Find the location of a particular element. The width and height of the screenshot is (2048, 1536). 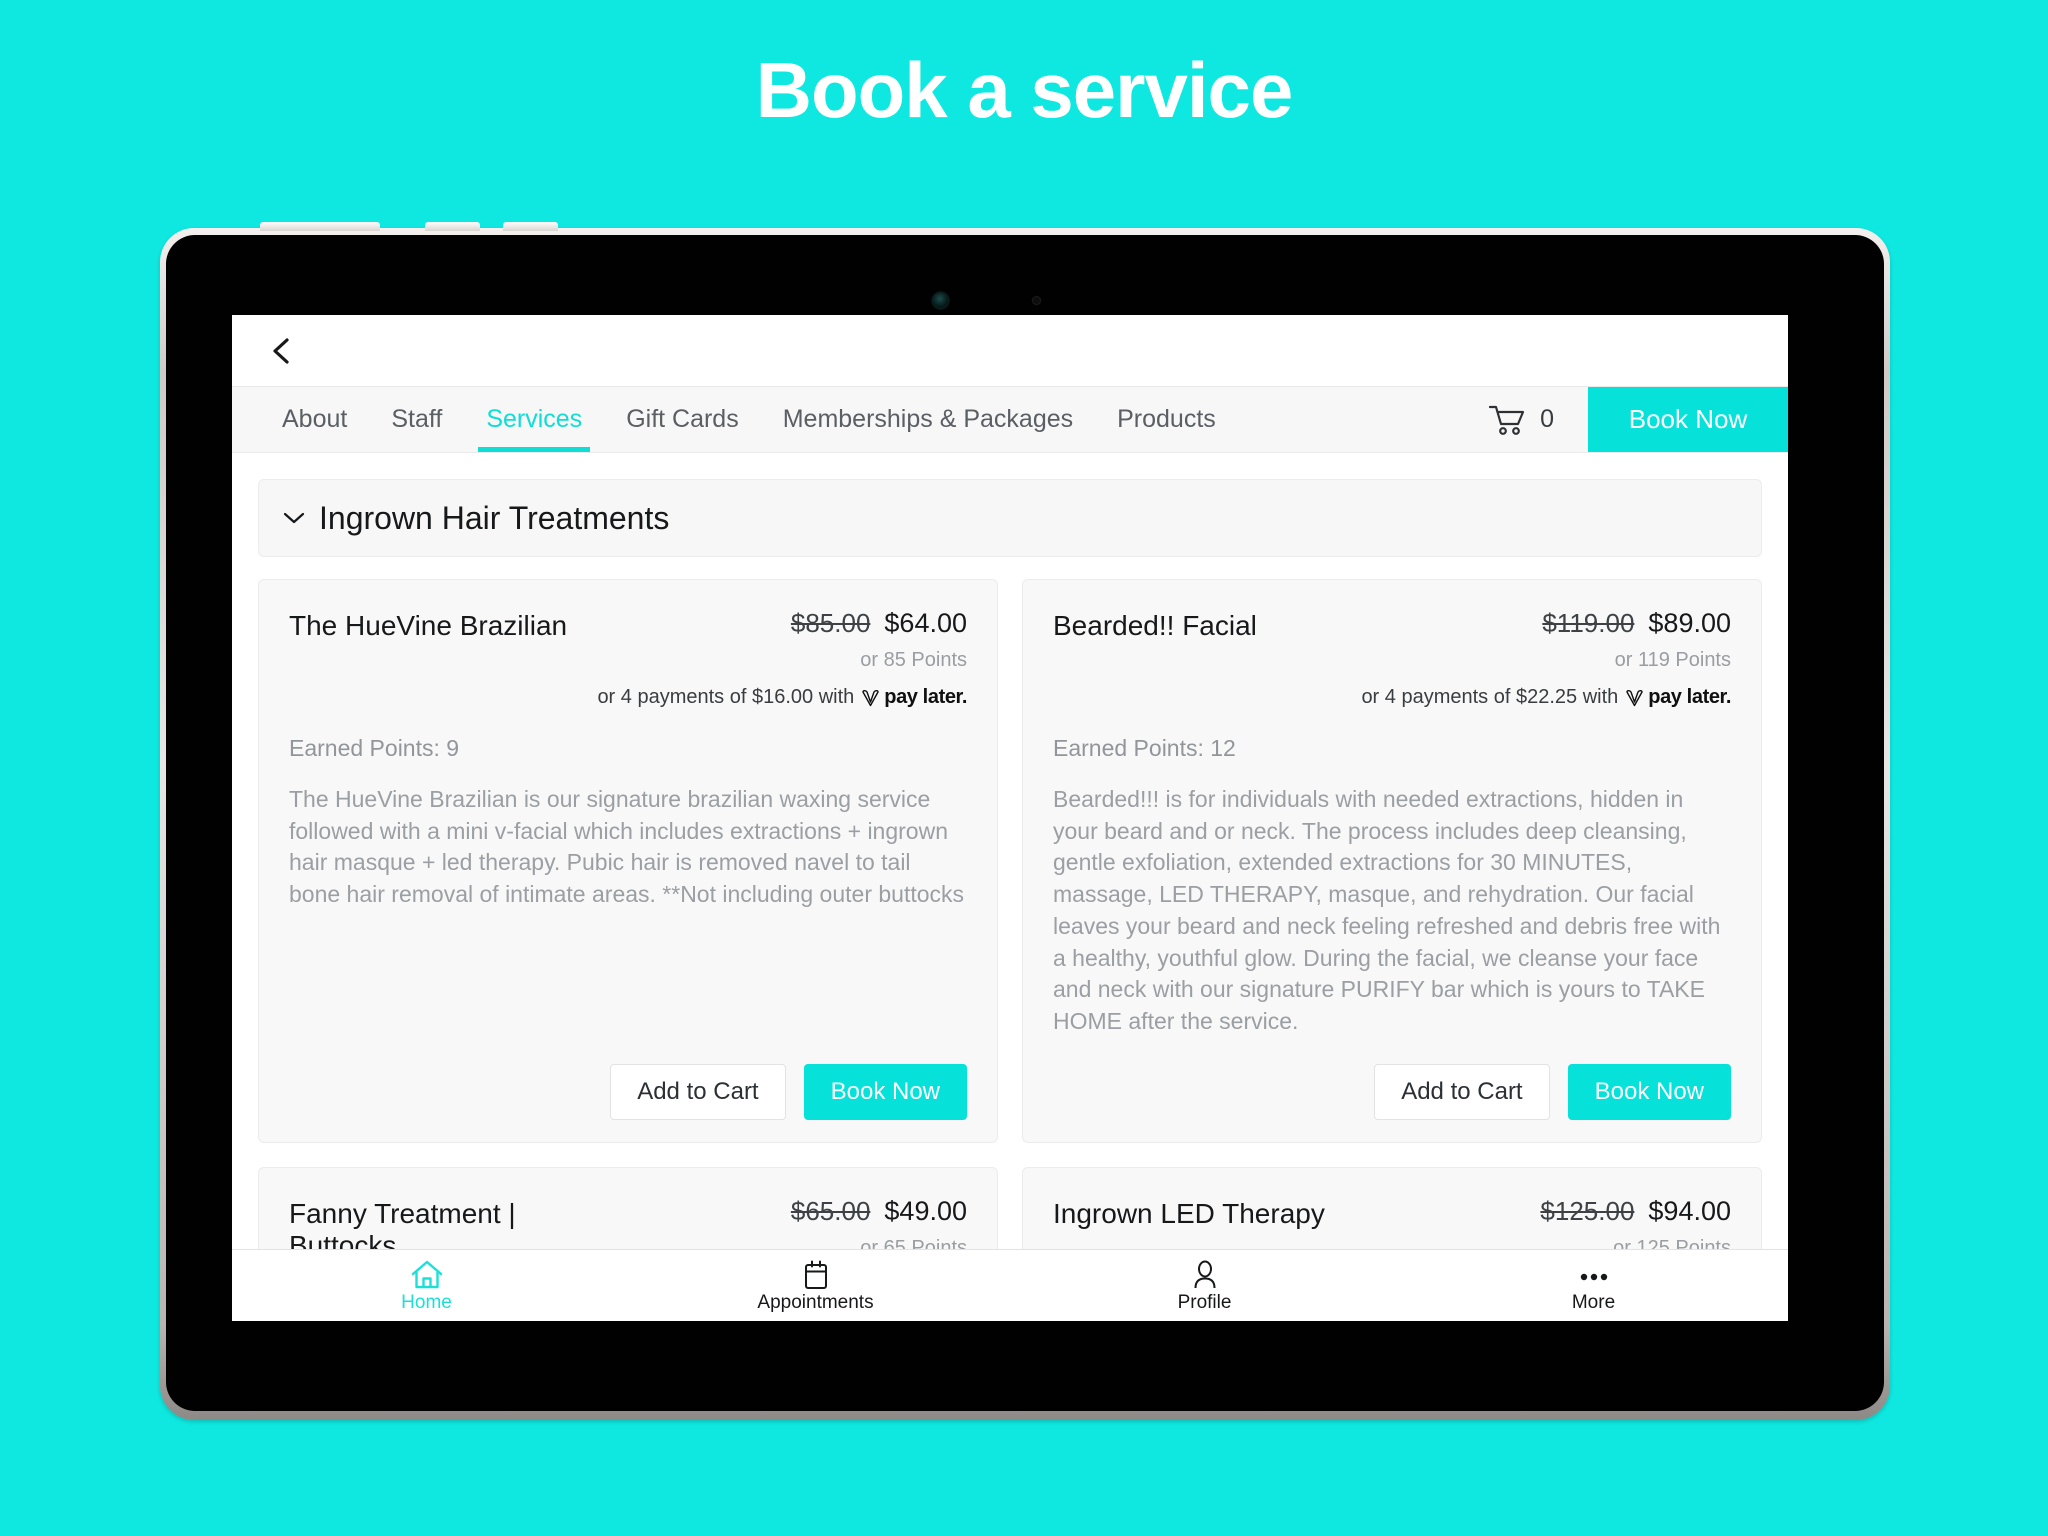

person-icon is located at coordinates (1204, 1274).